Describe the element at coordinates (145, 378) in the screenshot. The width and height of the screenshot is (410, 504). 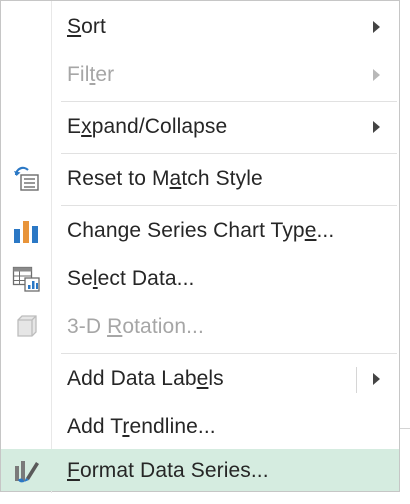
I see `menu-item-label: Add Data Labels` at that location.